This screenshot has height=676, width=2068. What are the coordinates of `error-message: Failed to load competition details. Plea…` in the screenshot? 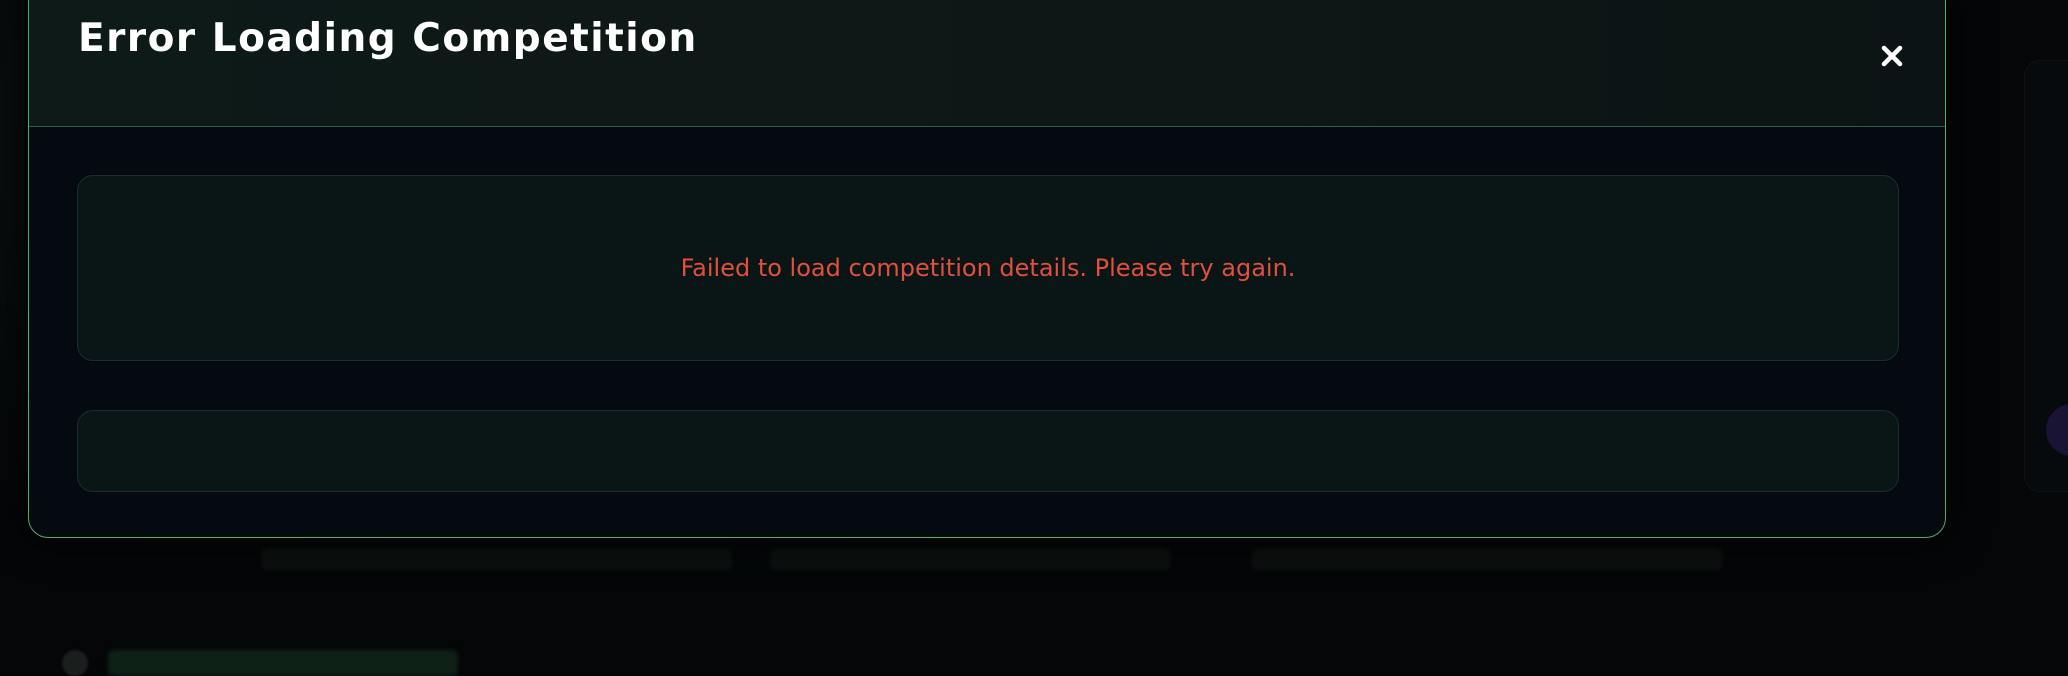 It's located at (988, 268).